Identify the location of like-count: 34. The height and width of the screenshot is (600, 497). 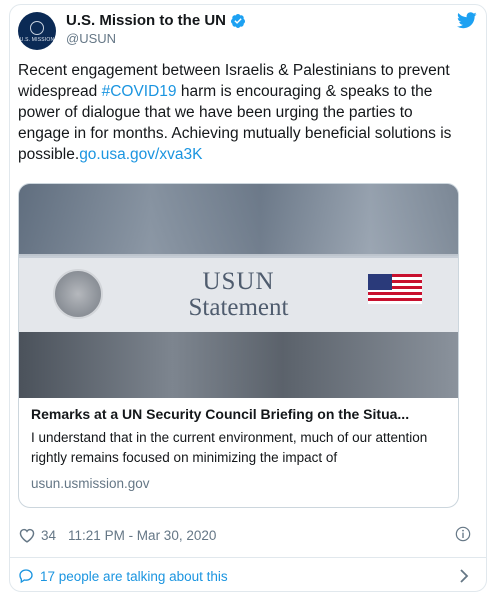
(48, 535).